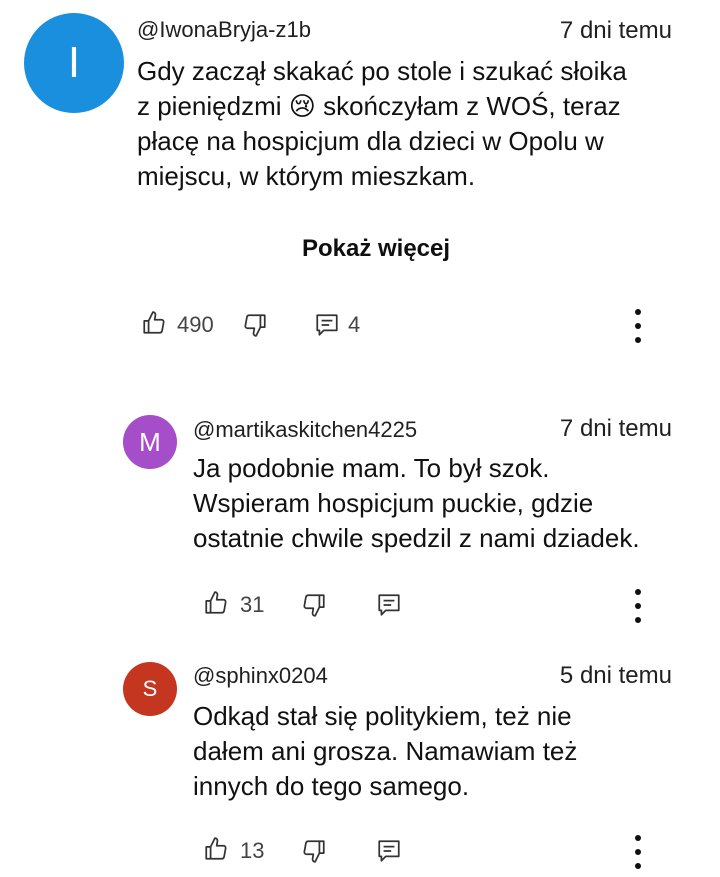 The height and width of the screenshot is (877, 720). I want to click on avatar-letter: M, so click(150, 441).